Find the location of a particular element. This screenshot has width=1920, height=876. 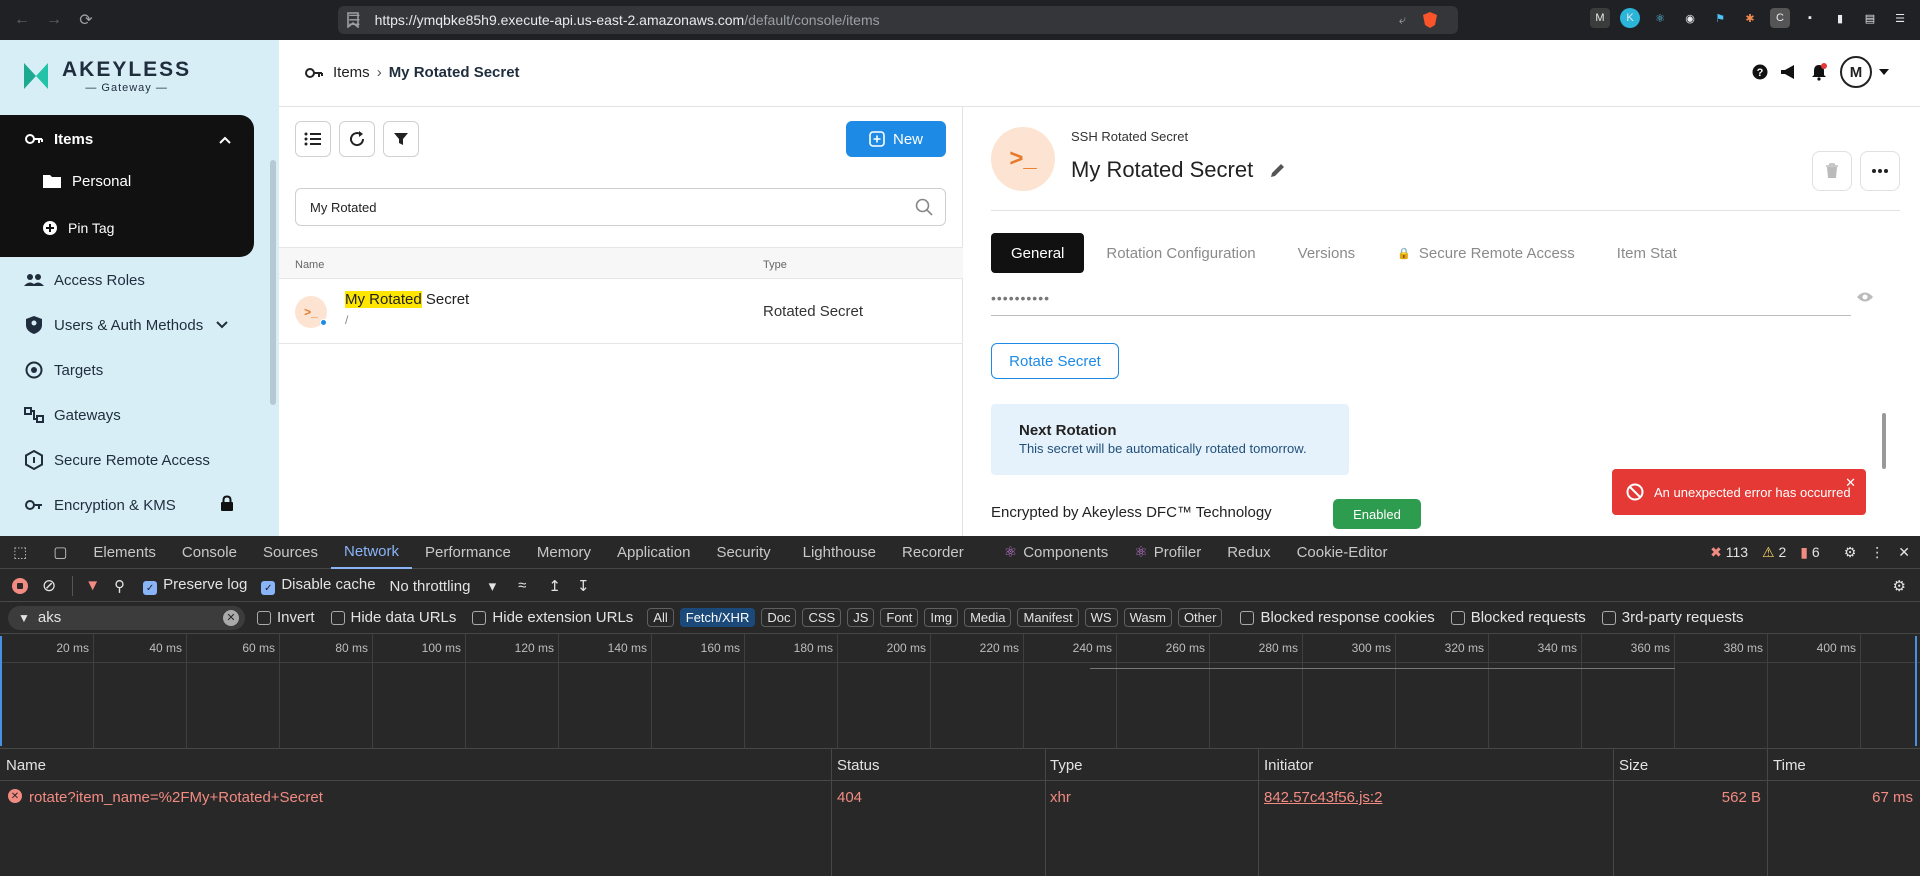

devtools-tab-cookie-editor: Cookie-Editor is located at coordinates (1342, 552).